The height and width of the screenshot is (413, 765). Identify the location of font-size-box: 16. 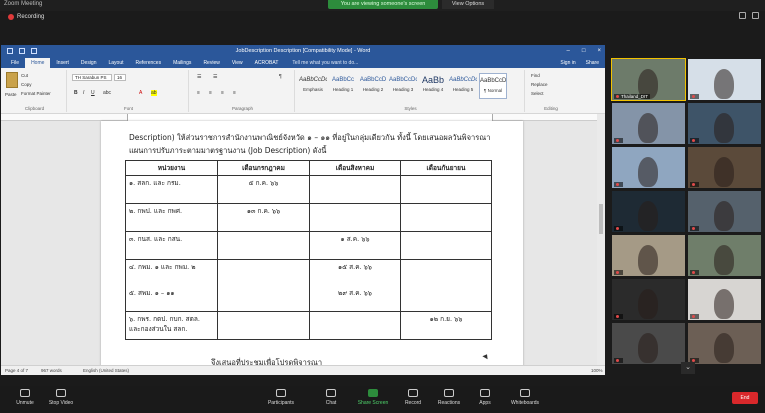
(120, 77).